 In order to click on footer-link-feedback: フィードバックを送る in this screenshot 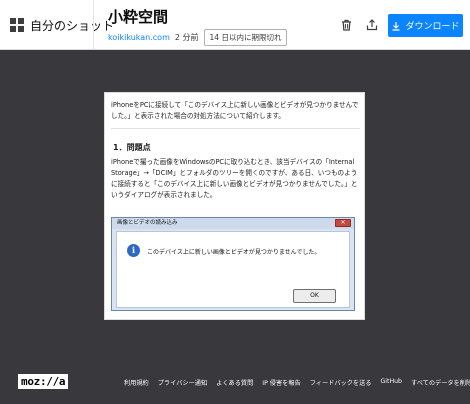, I will do `click(341, 382)`.